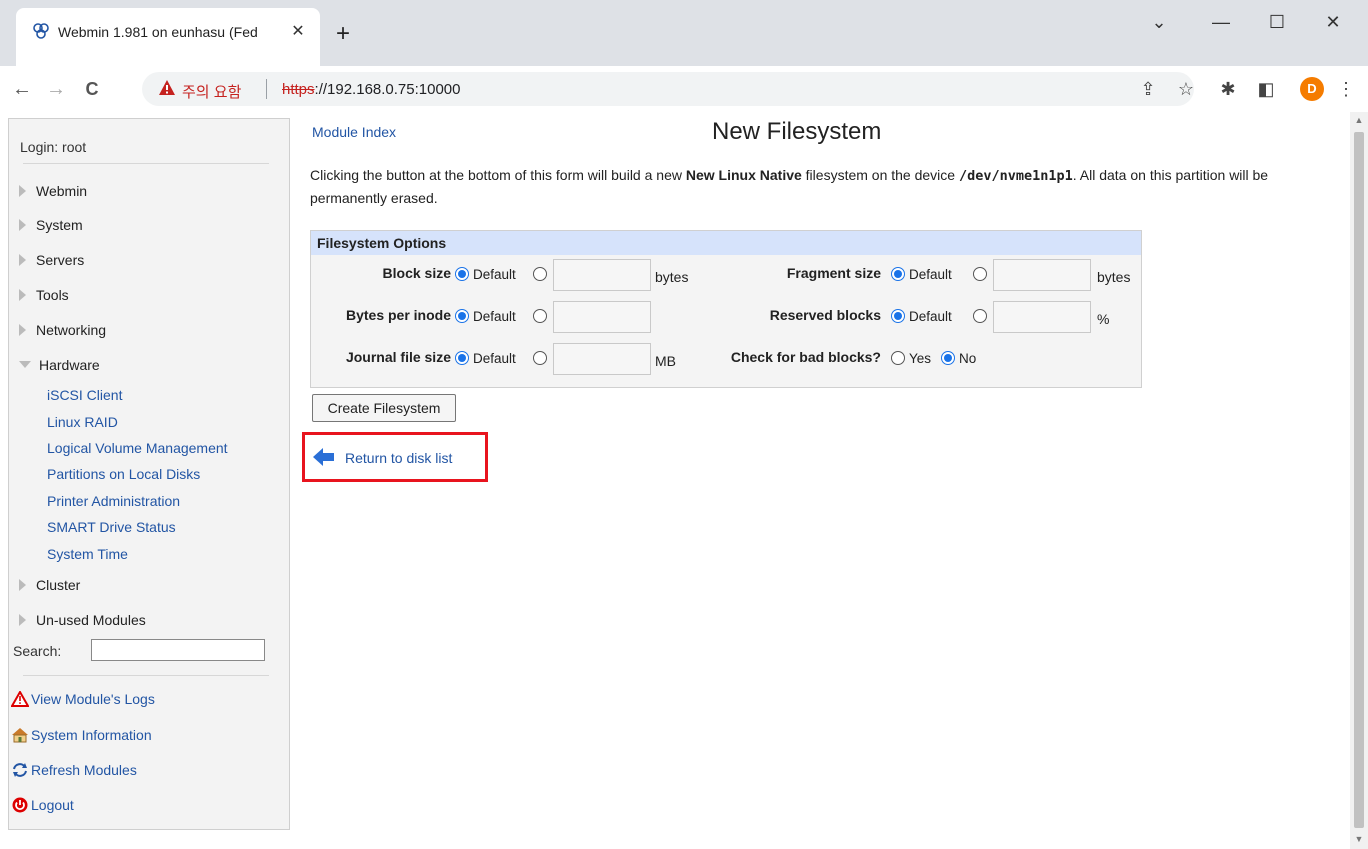  What do you see at coordinates (266, 89) in the screenshot?
I see `omnibox-separator` at bounding box center [266, 89].